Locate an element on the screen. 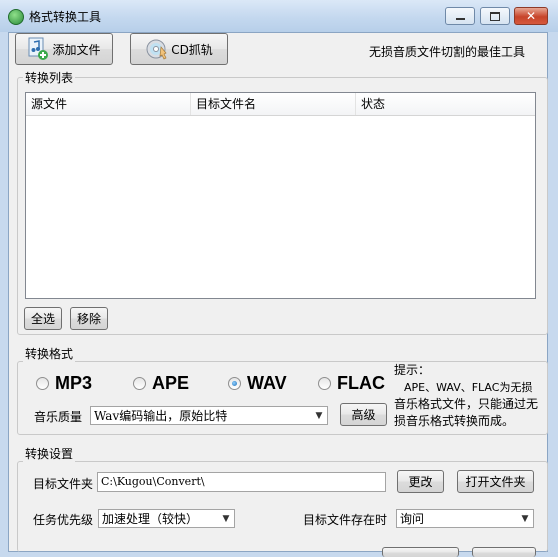 This screenshot has height=557, width=558. file-exists-select: 询问 ▼ is located at coordinates (465, 518).